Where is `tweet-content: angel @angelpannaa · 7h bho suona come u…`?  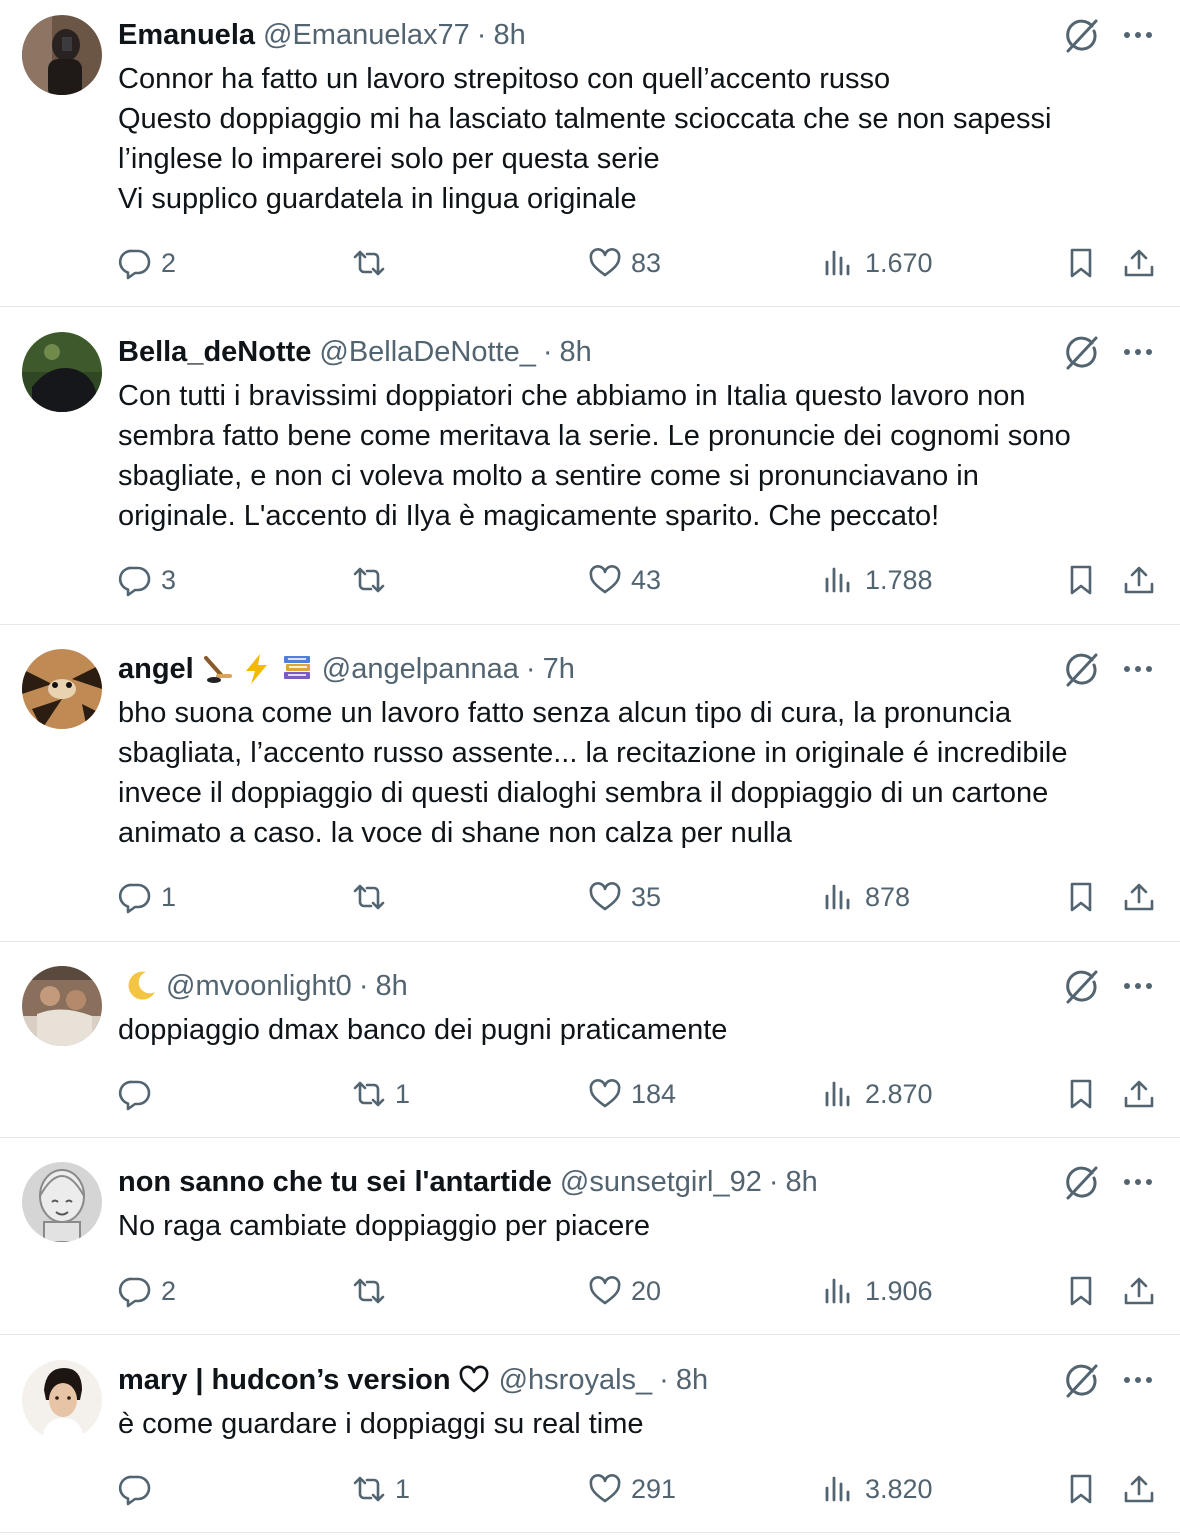
tweet-content: angel @angelpannaa · 7h bho suona come u… is located at coordinates (637, 751).